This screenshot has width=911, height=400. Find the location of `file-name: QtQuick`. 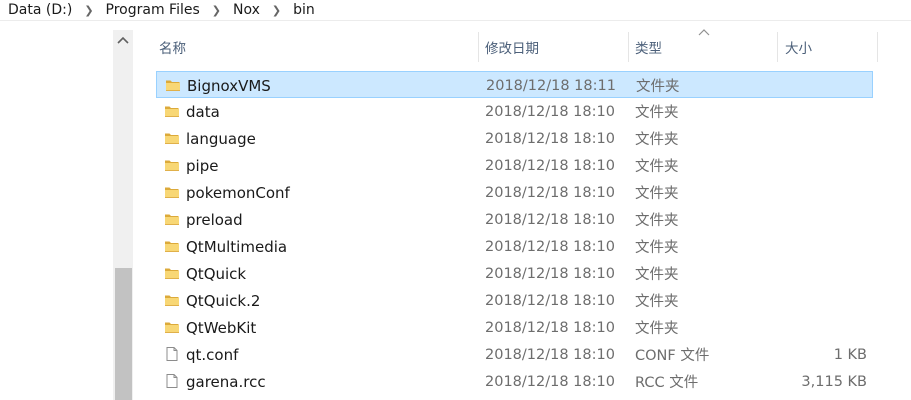

file-name: QtQuick is located at coordinates (216, 273).